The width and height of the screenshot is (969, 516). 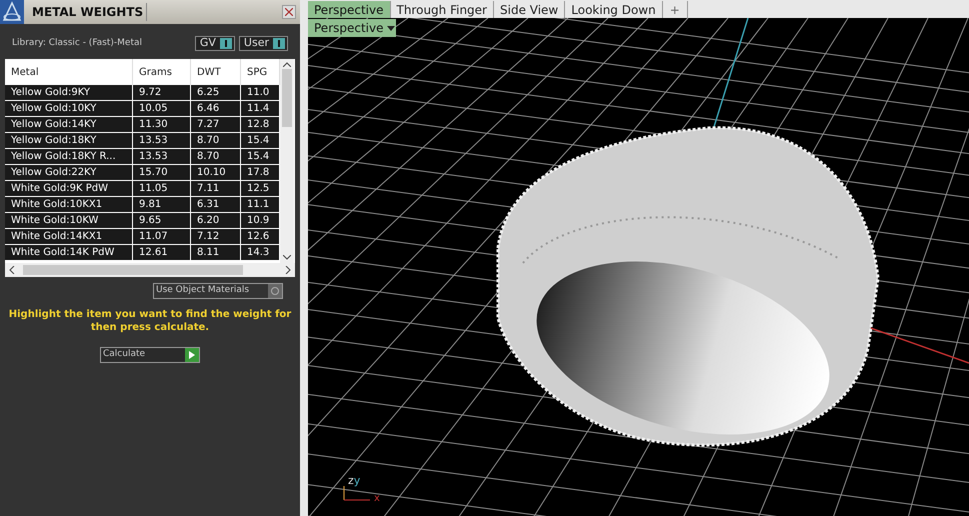 I want to click on table-row: Yellow Gold:22KY 15.70 10.10 17.8, so click(x=142, y=173).